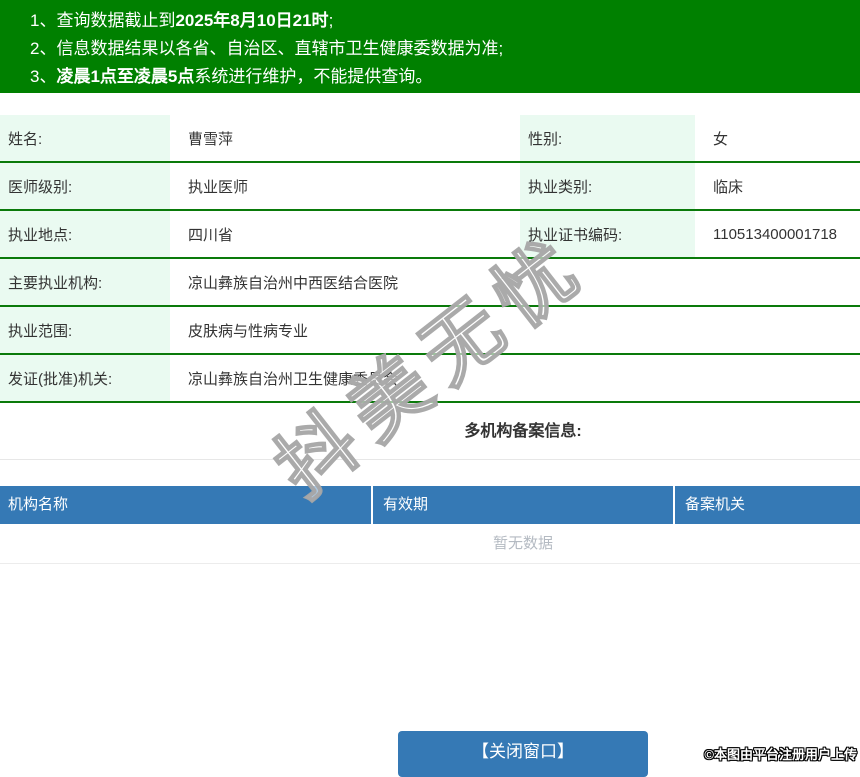 Image resolution: width=860 pixels, height=777 pixels. I want to click on field-label-main-institution: 主要执业机构:, so click(85, 282).